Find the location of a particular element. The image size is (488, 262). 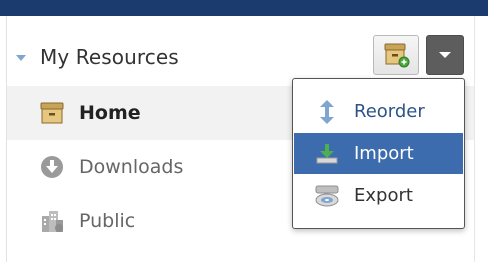

menu-item-reorder: Reorder is located at coordinates (378, 111).